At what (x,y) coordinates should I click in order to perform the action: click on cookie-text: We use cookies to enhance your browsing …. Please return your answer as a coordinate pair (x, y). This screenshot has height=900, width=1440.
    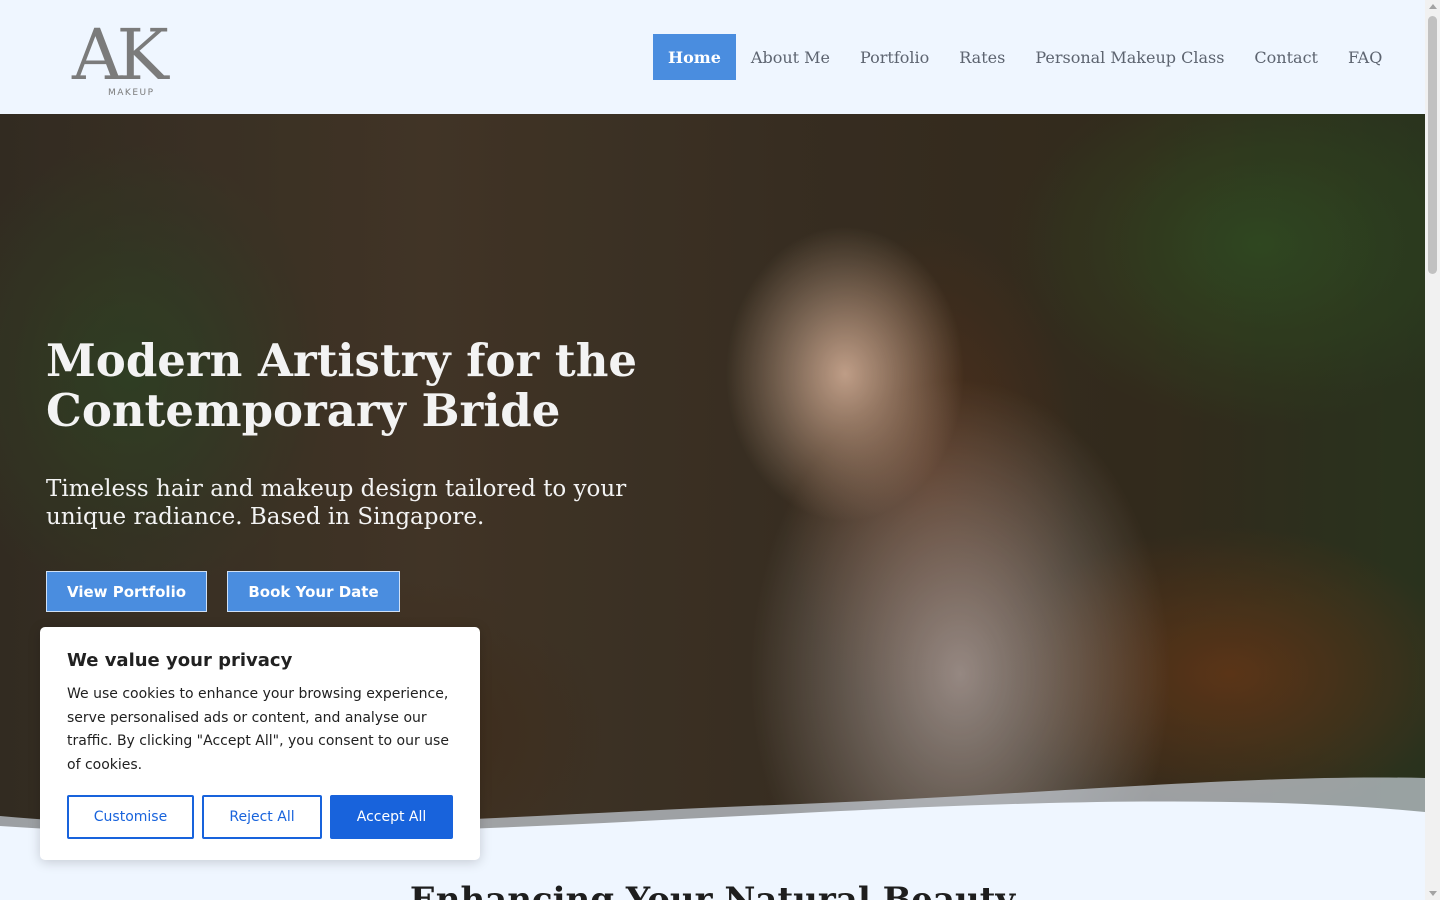
    Looking at the image, I should click on (258, 730).